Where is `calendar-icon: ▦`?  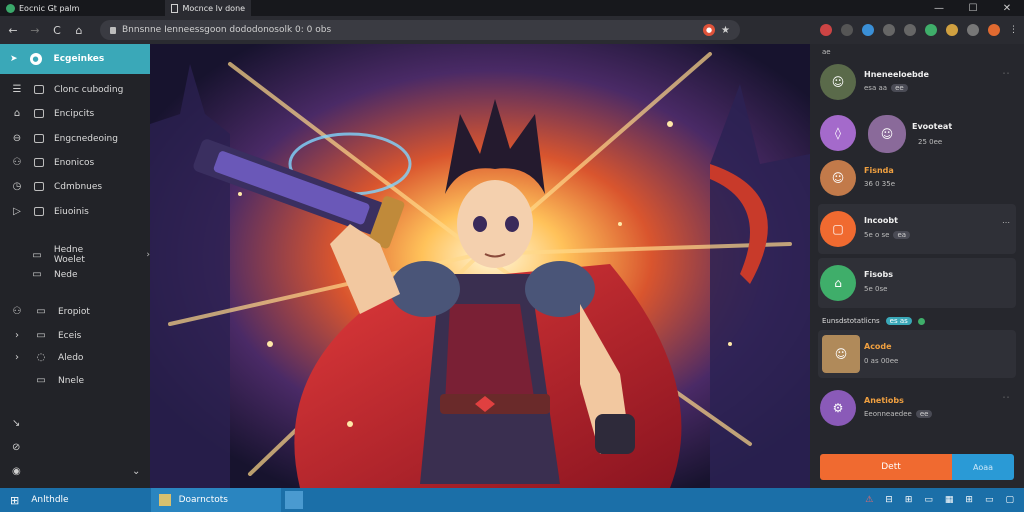 calendar-icon: ▦ is located at coordinates (949, 500).